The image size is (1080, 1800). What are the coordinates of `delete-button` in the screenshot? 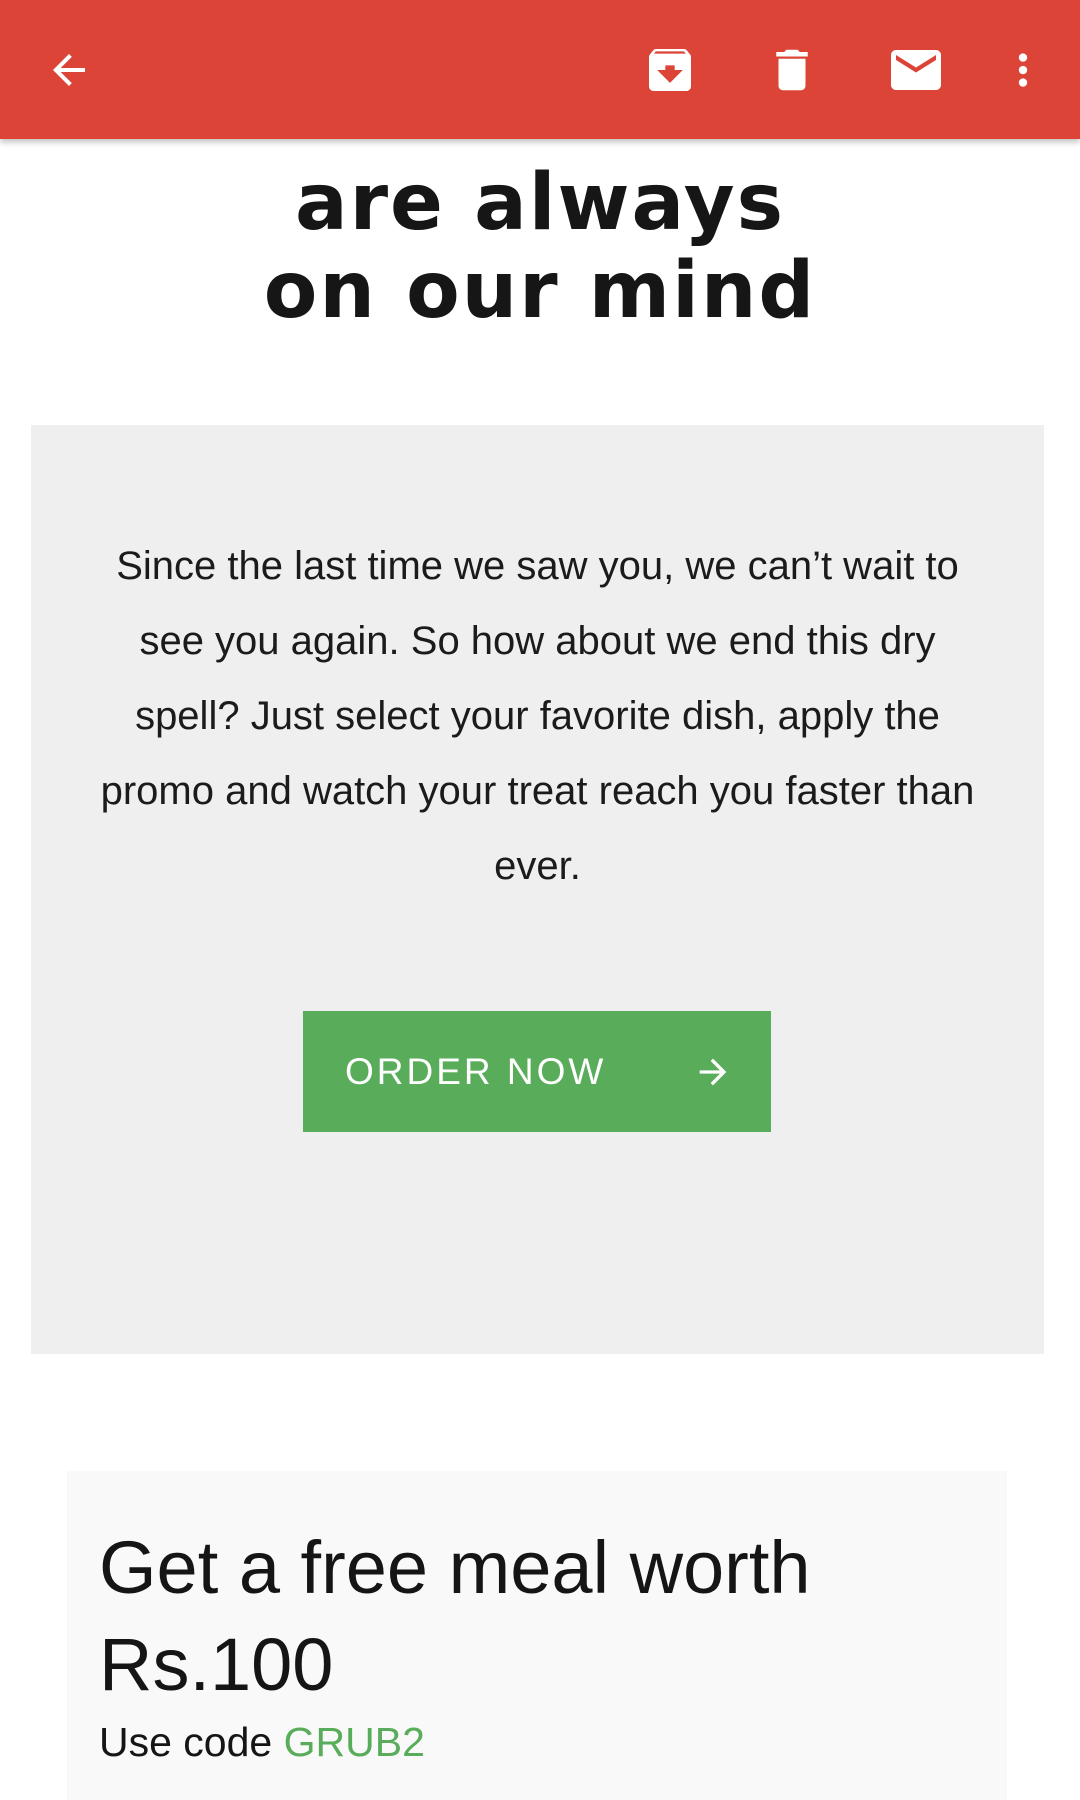 It's located at (792, 69).